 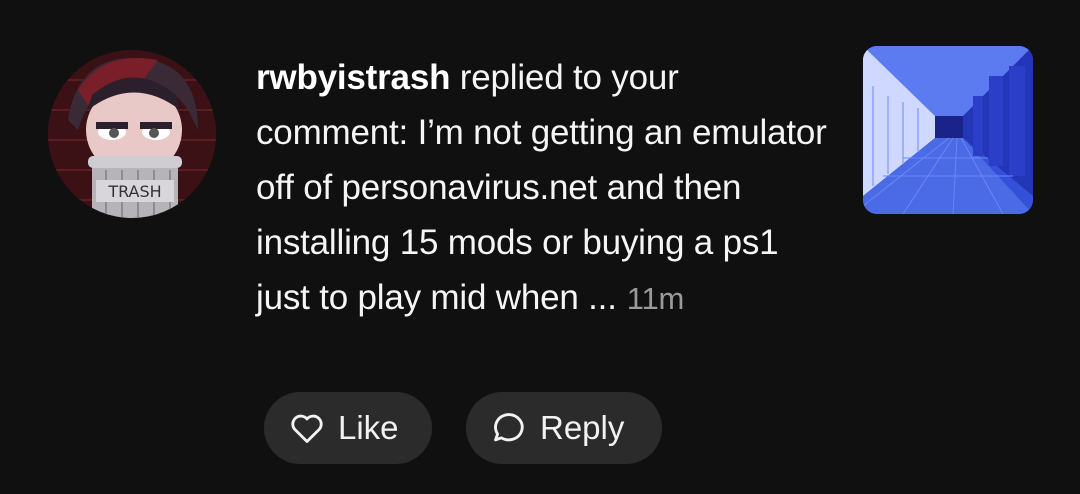 I want to click on avatar-image: TRASH, so click(x=132, y=134).